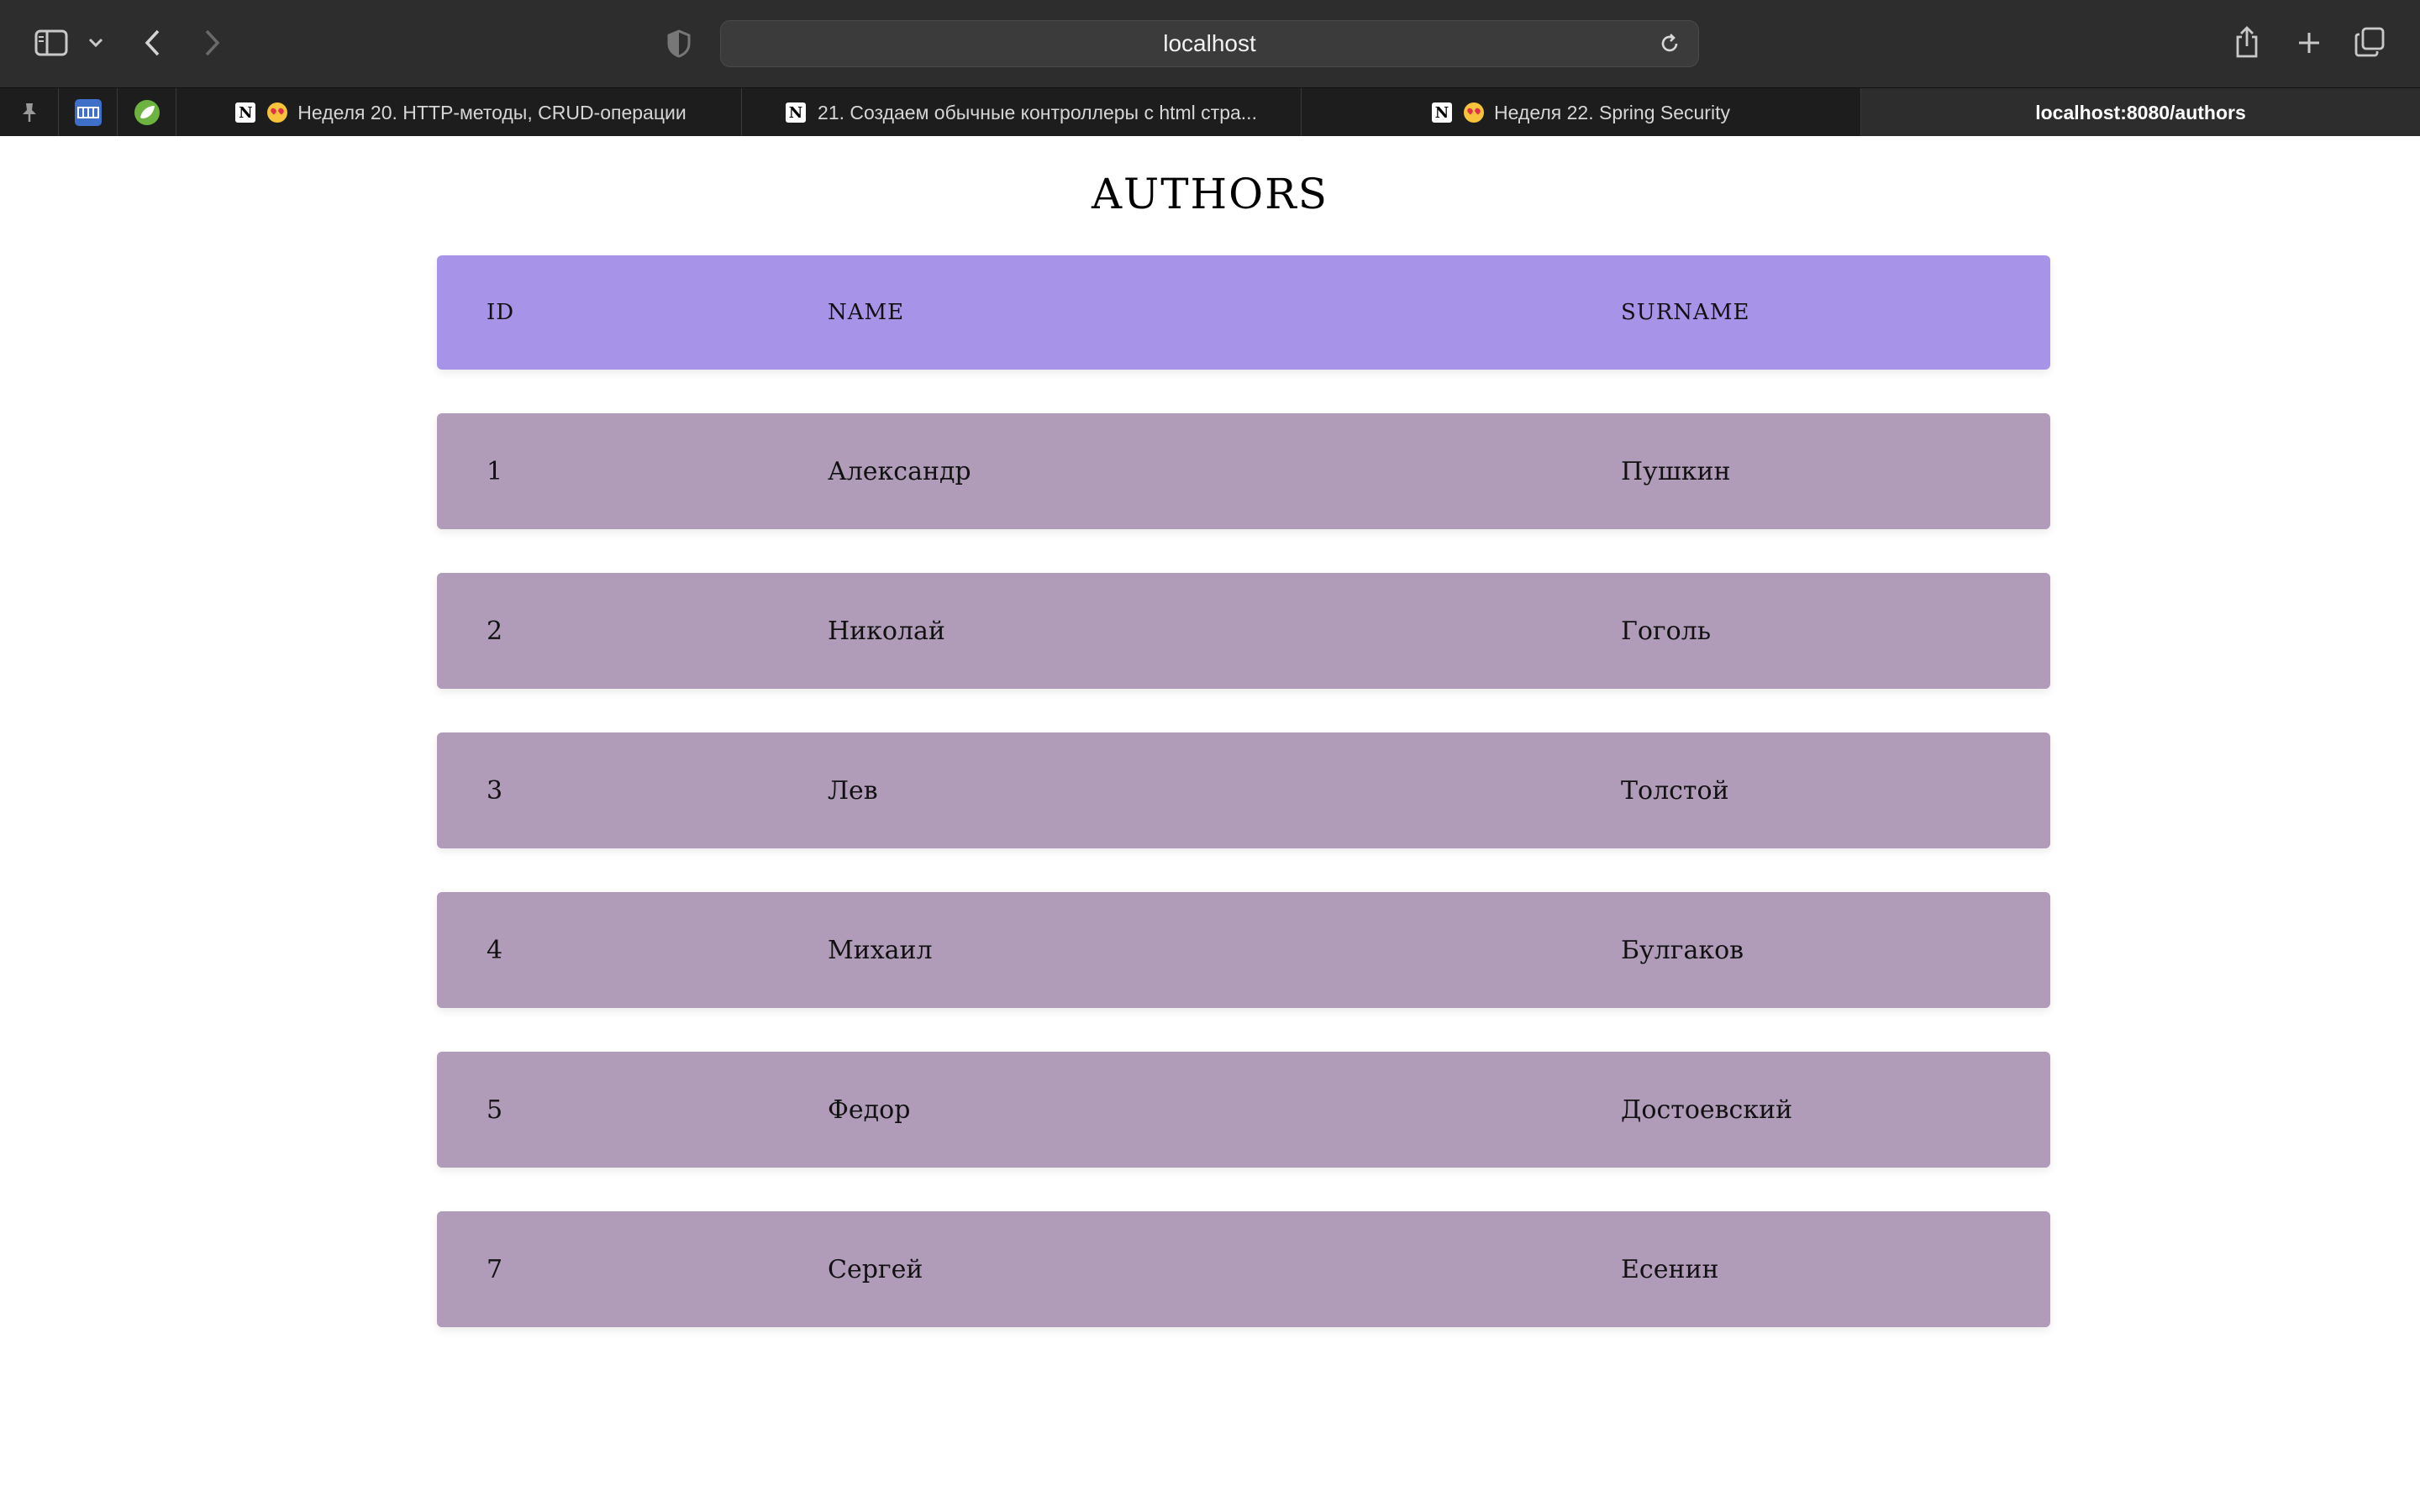  Describe the element at coordinates (495, 790) in the screenshot. I see `cell-id: 3` at that location.